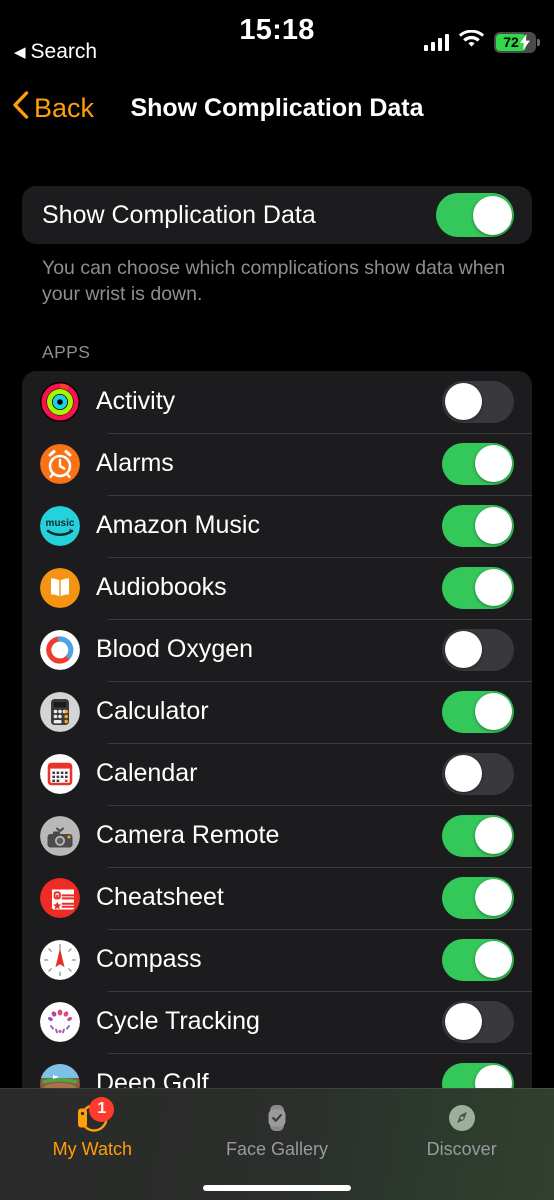  I want to click on main-setting-card: Show Complication Data, so click(277, 215).